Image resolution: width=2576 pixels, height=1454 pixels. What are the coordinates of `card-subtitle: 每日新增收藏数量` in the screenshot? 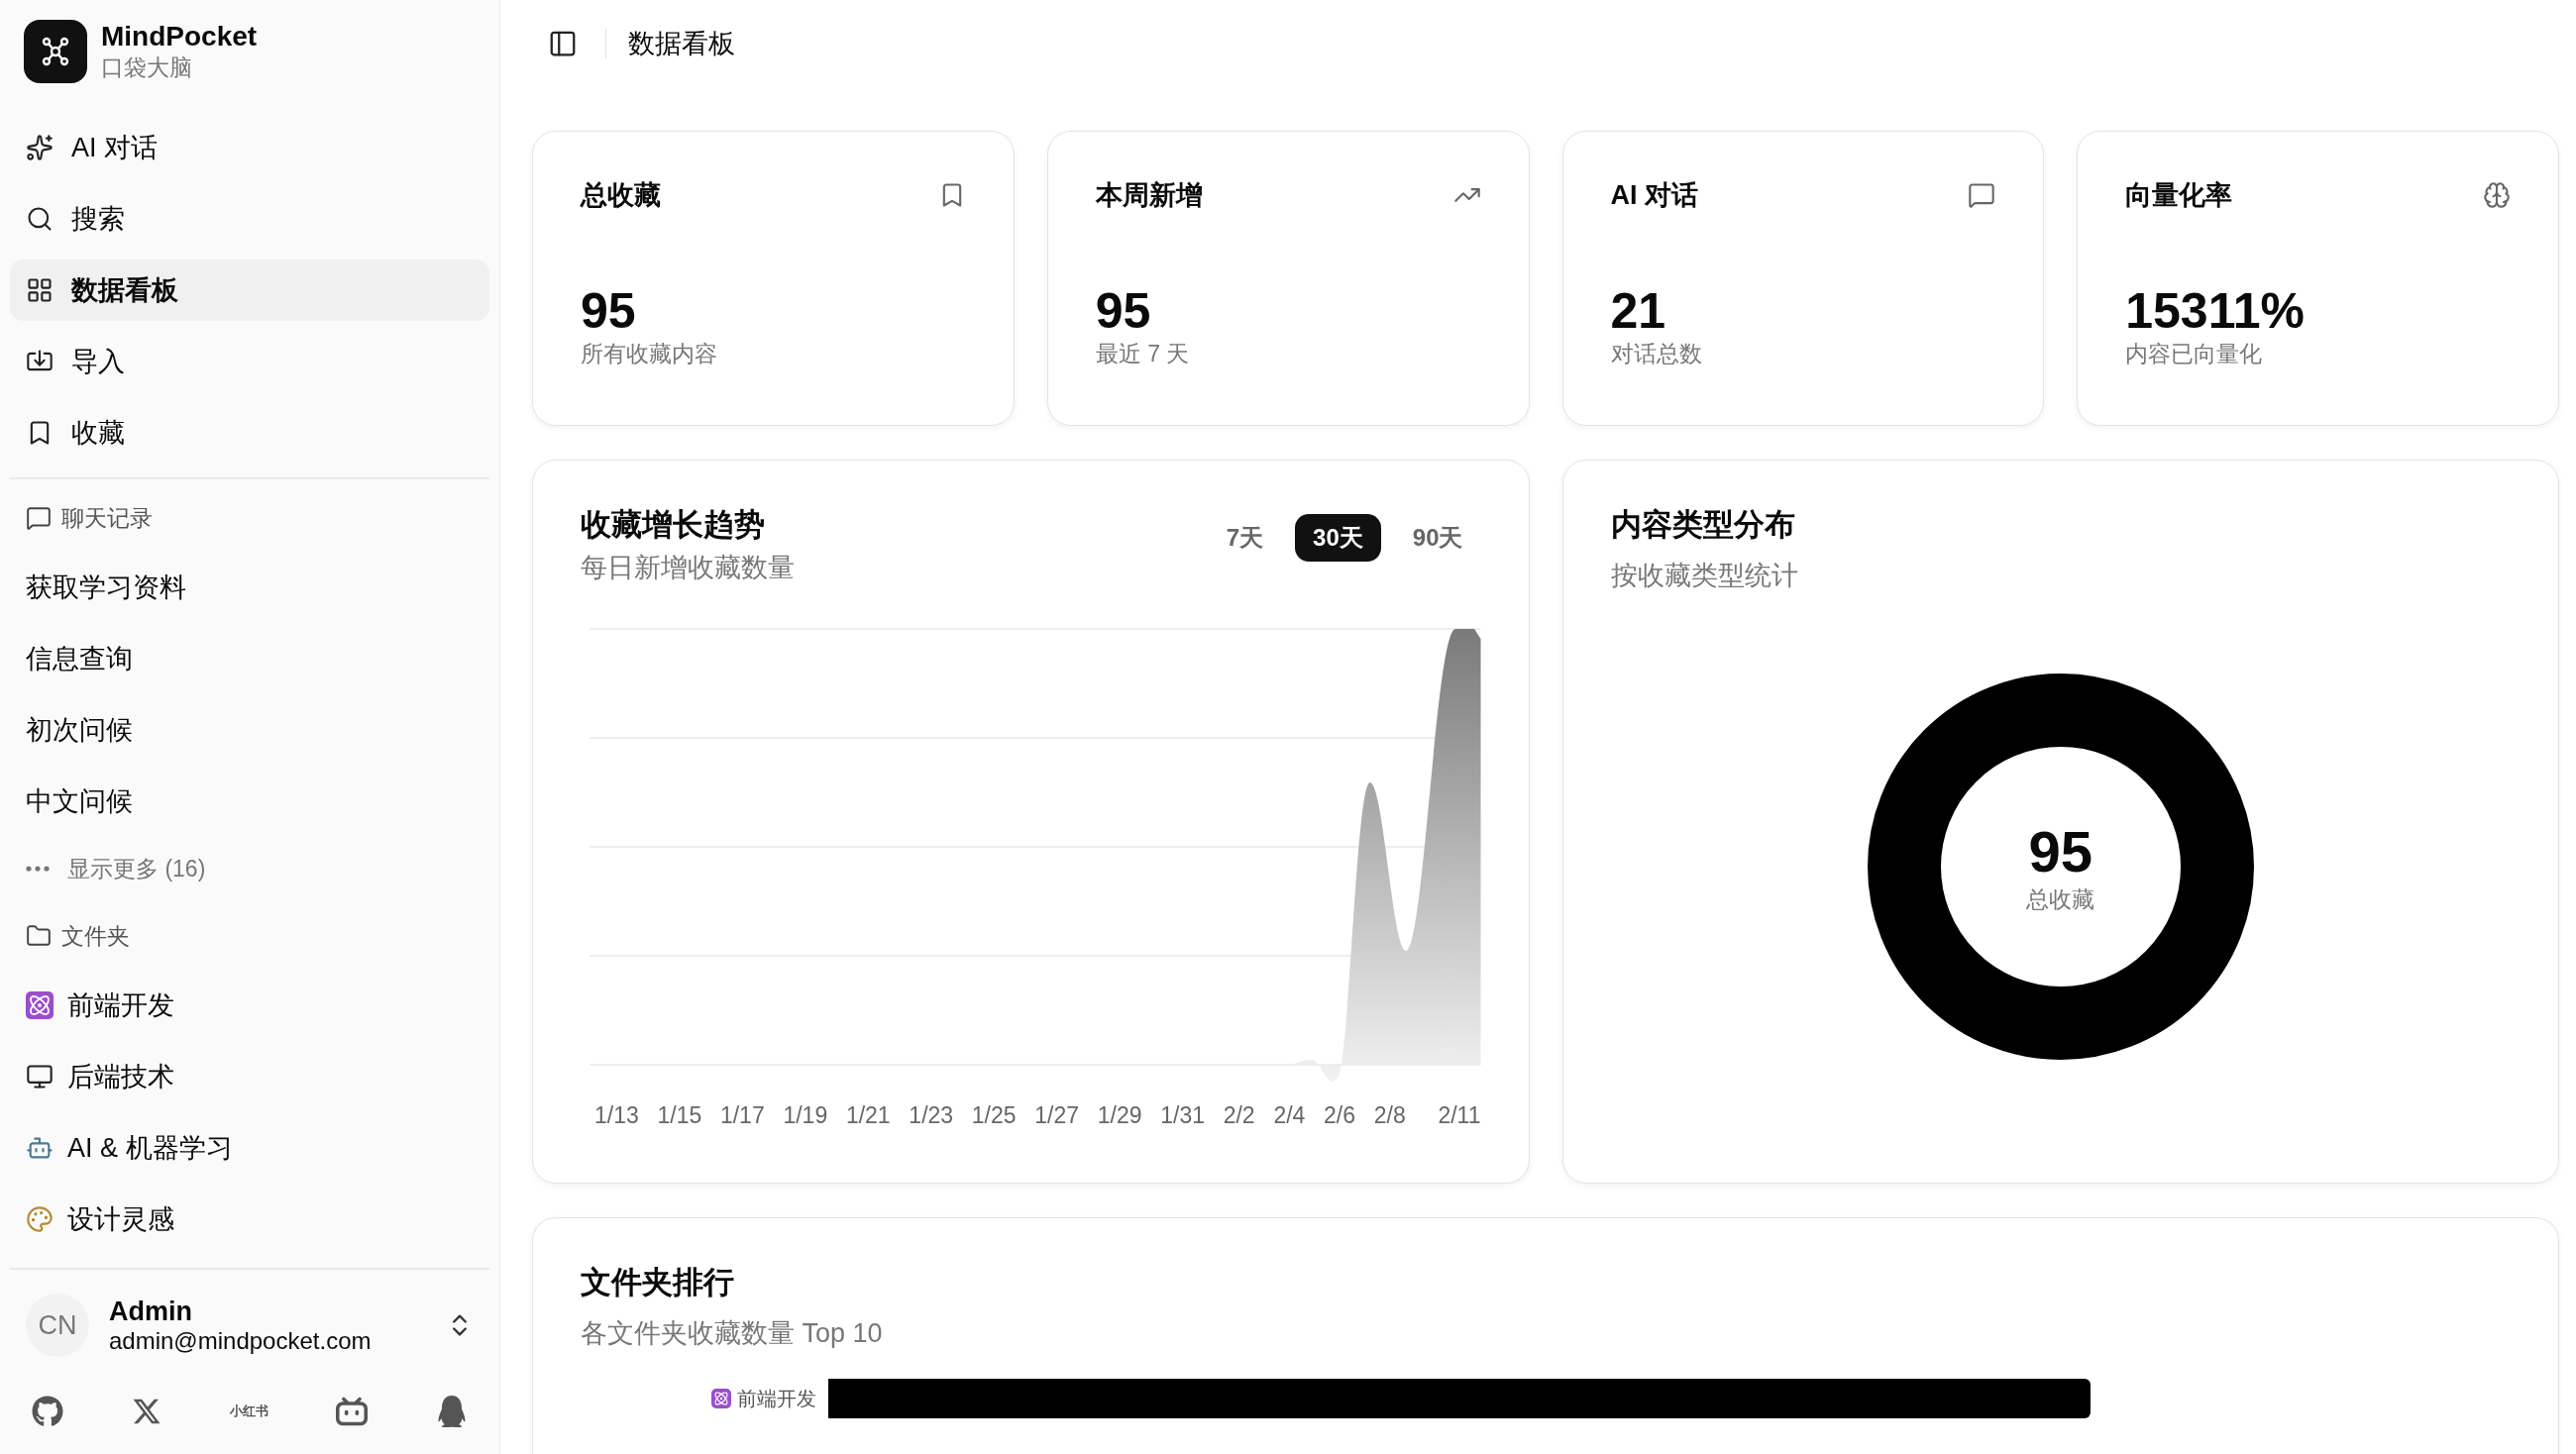 It's located at (688, 568).